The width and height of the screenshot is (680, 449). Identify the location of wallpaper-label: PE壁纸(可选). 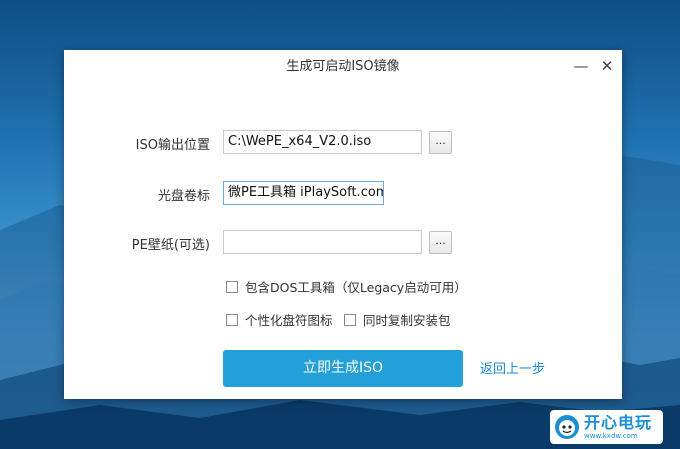
(170, 245).